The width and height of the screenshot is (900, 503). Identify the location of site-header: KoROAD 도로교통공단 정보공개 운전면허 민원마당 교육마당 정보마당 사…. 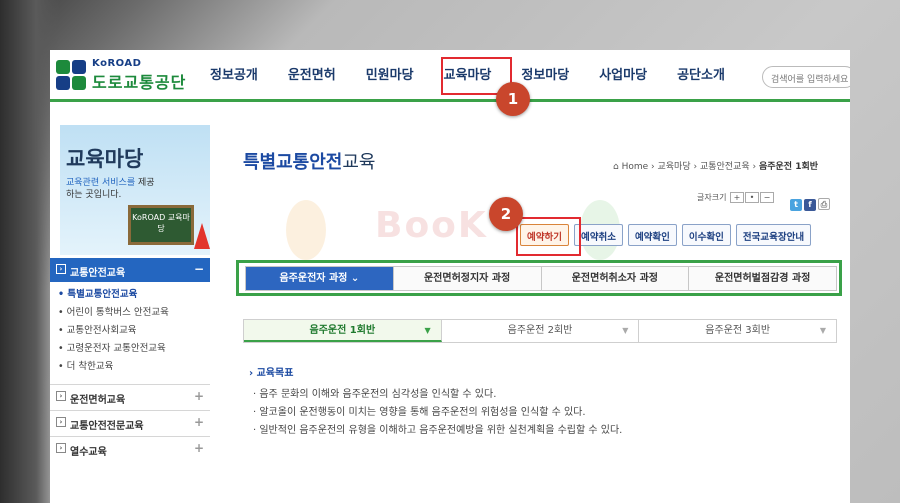
(450, 76).